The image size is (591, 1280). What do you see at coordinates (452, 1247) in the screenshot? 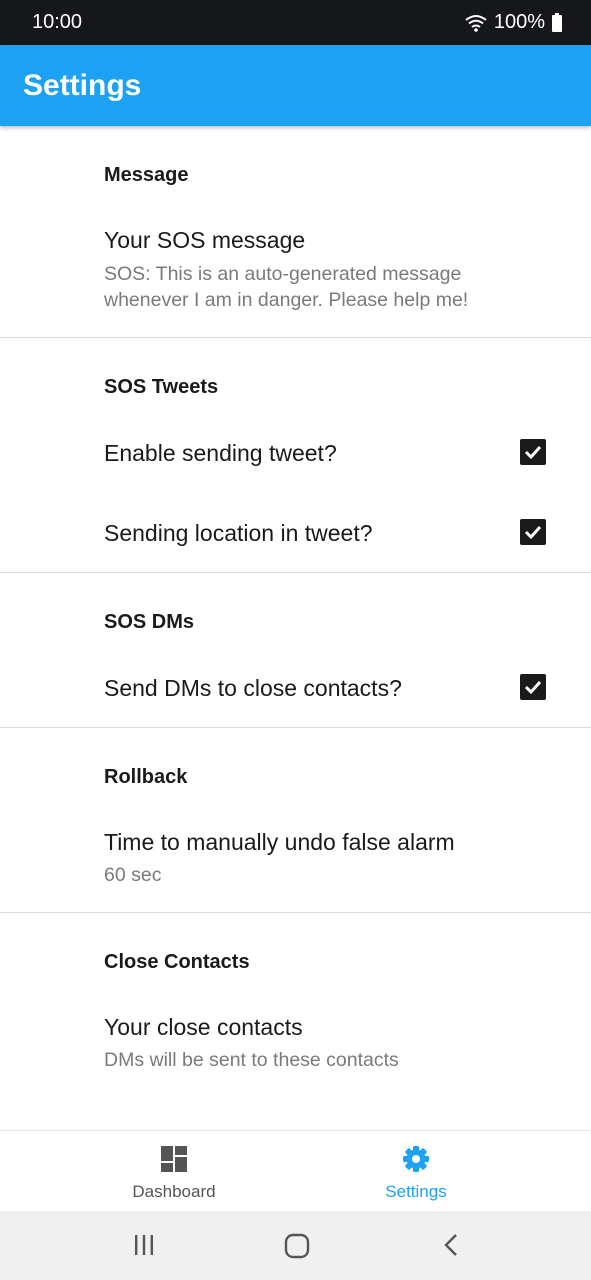
I see `back-icon` at bounding box center [452, 1247].